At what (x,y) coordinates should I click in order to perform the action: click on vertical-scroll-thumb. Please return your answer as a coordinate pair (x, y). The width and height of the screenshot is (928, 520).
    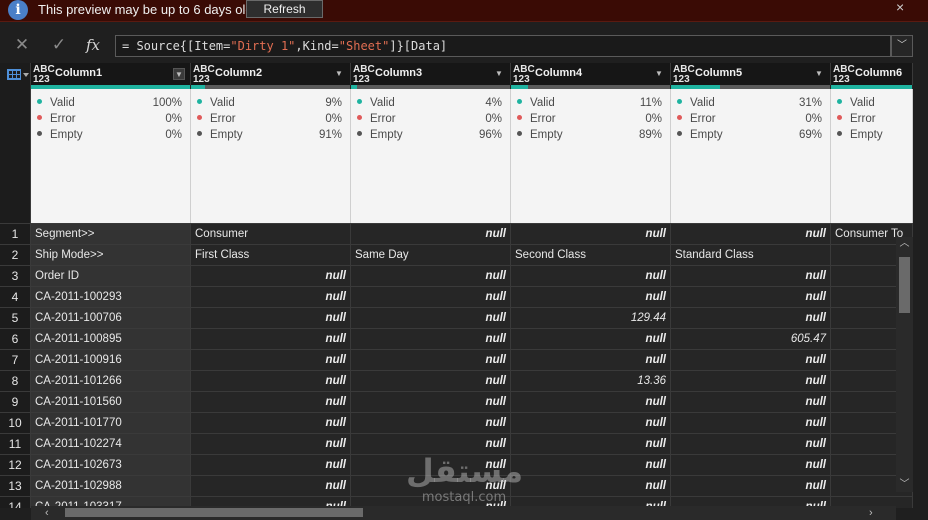
    Looking at the image, I should click on (904, 285).